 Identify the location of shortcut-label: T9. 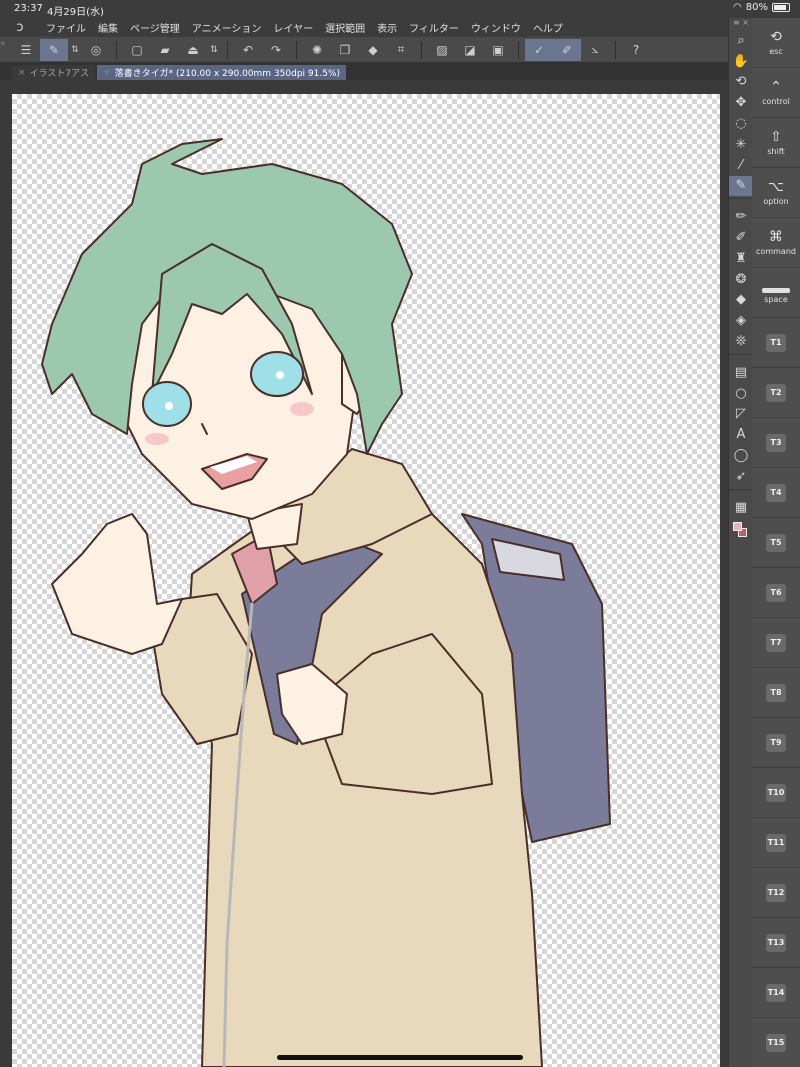
(776, 742).